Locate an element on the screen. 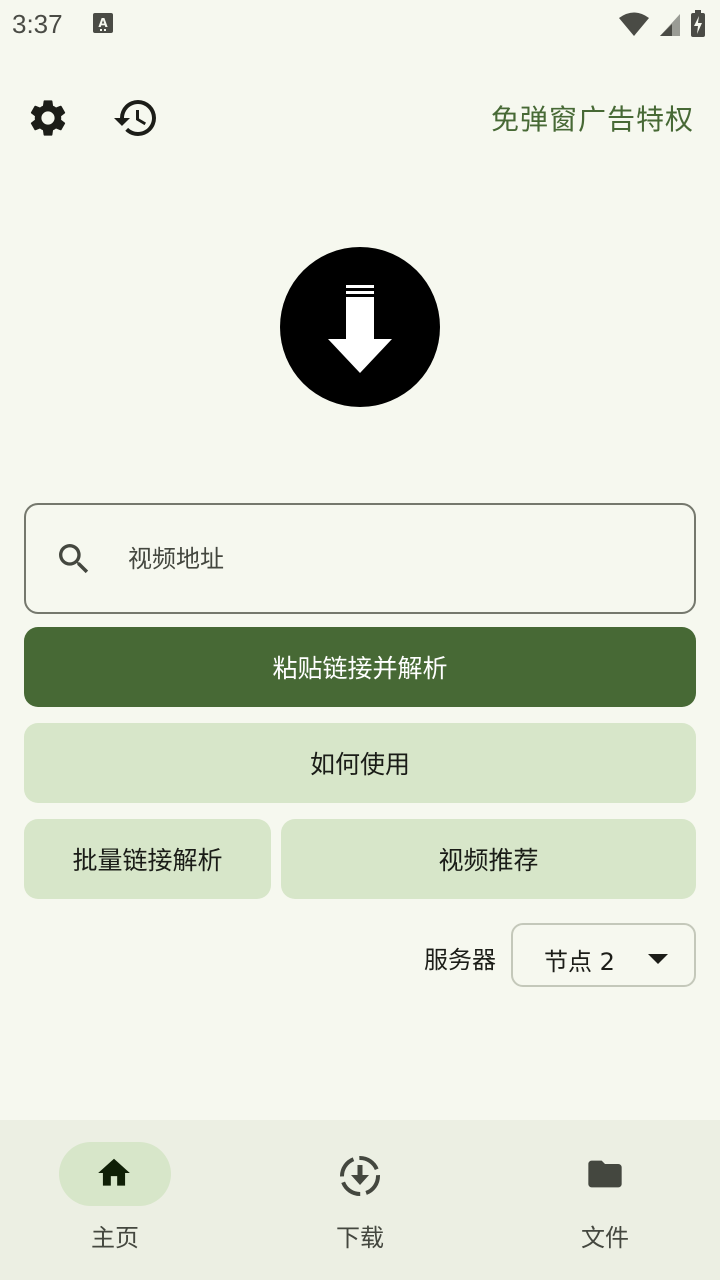 The height and width of the screenshot is (1280, 720). status-time: 3:37 is located at coordinates (37, 24).